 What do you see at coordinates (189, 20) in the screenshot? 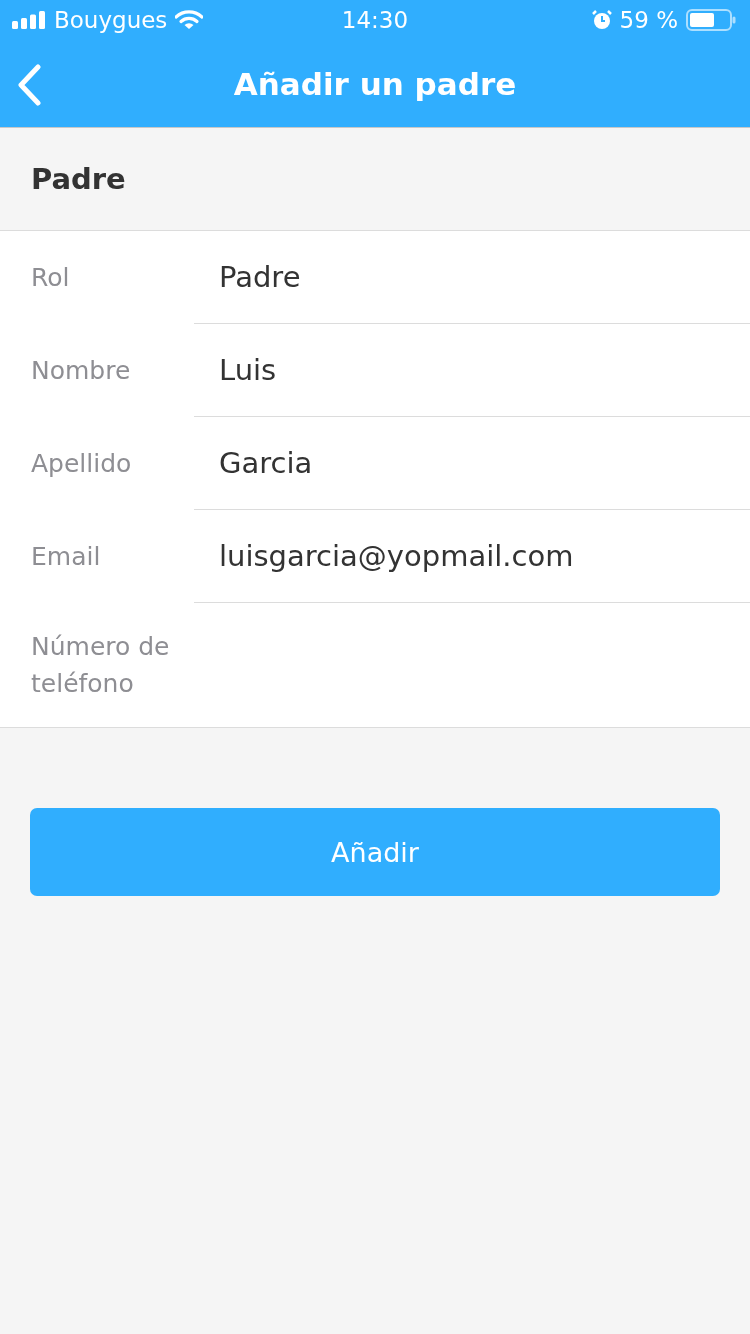
I see `wifi-icon` at bounding box center [189, 20].